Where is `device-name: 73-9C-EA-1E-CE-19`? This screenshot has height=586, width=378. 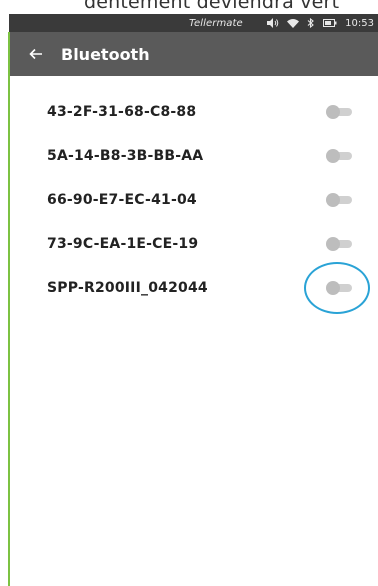 device-name: 73-9C-EA-1E-CE-19 is located at coordinates (123, 244).